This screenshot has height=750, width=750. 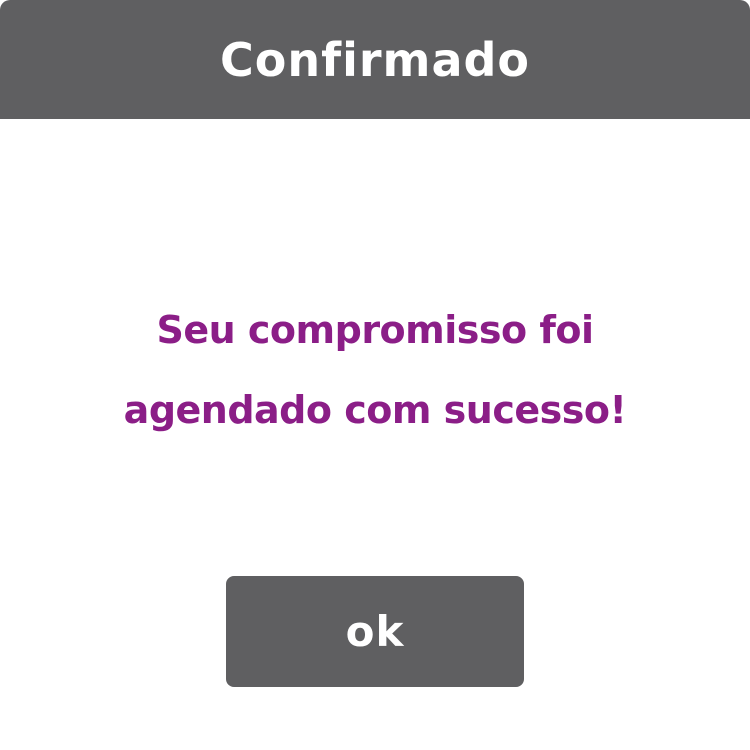 What do you see at coordinates (375, 330) in the screenshot?
I see `message-line-1: Seu compromisso foi` at bounding box center [375, 330].